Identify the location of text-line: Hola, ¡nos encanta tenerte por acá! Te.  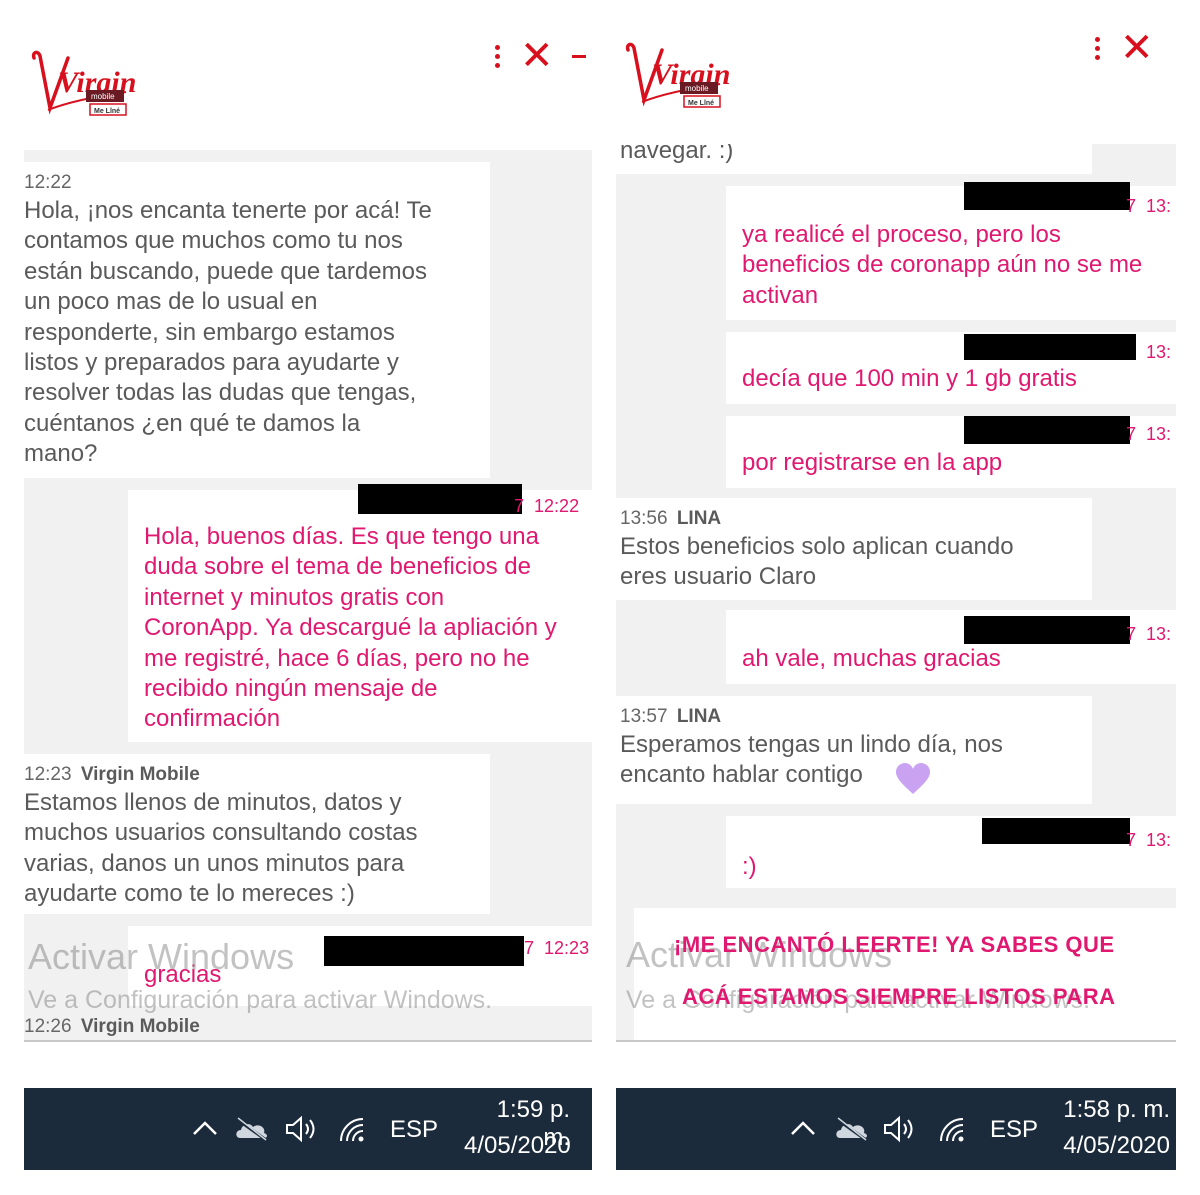
(228, 210).